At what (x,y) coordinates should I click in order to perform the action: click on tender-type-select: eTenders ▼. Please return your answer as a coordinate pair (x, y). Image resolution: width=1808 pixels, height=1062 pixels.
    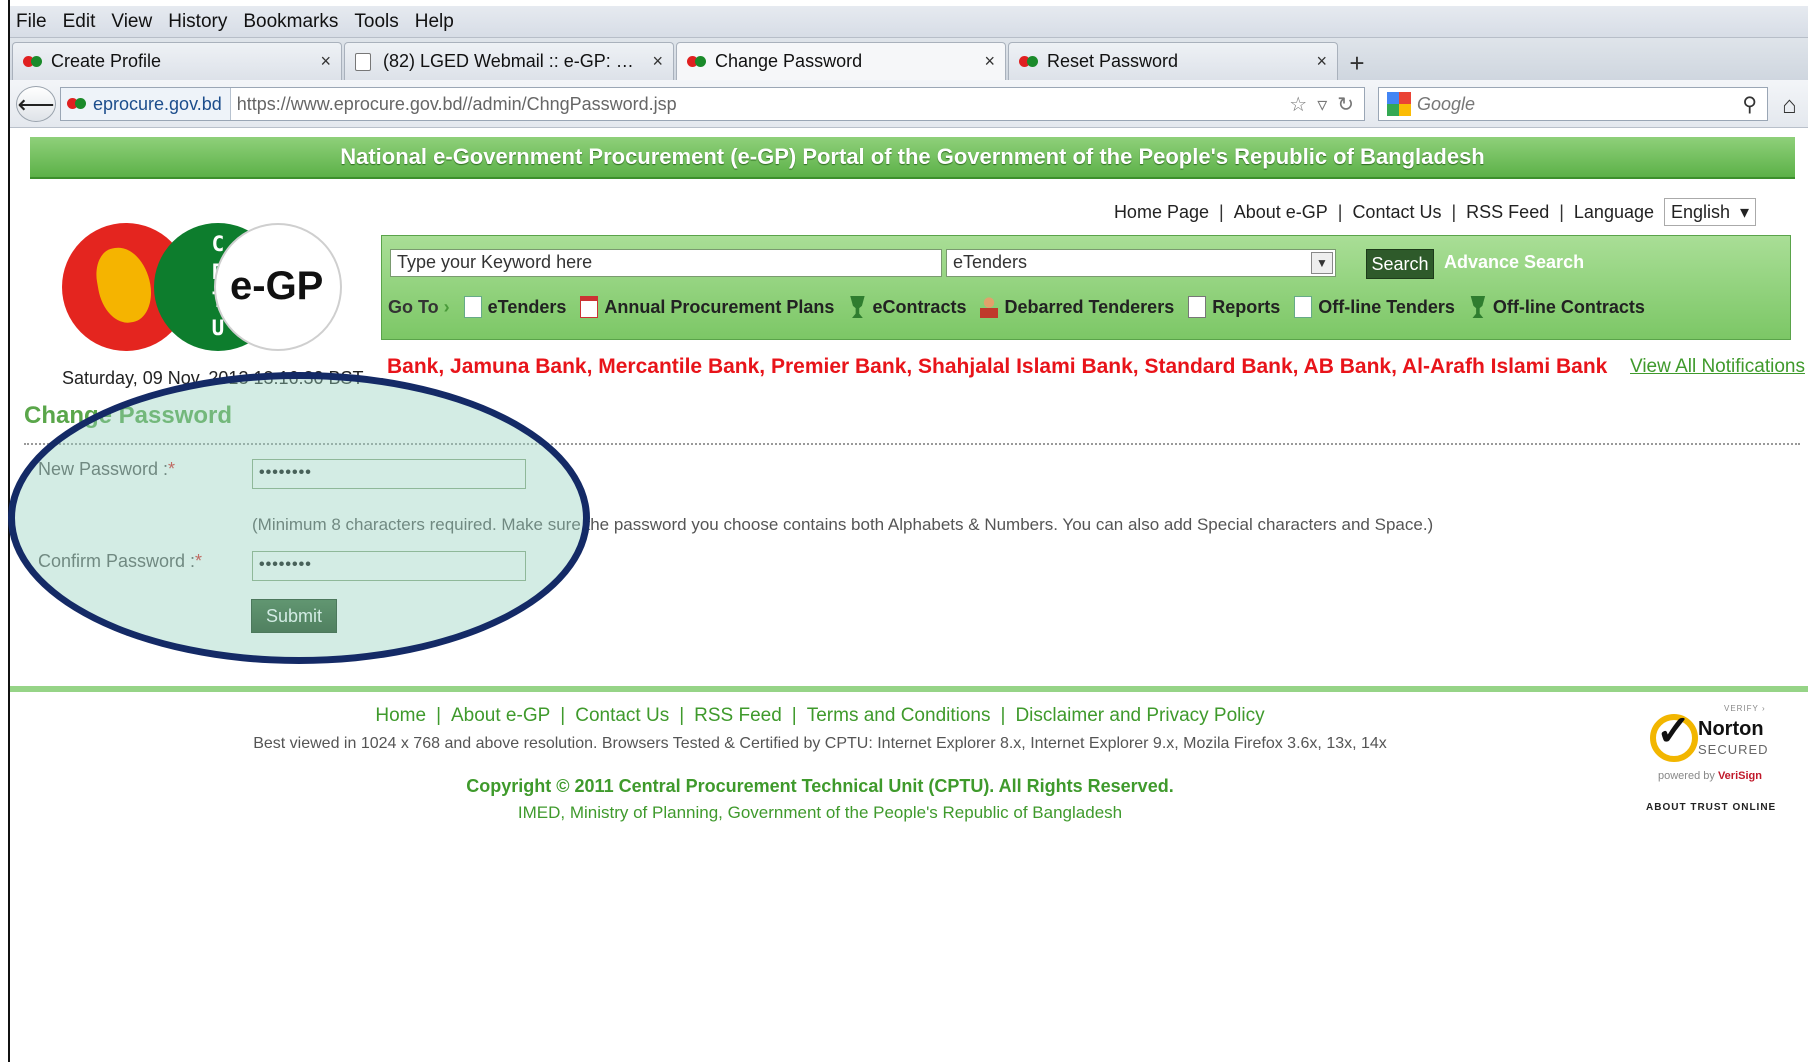
    Looking at the image, I should click on (1141, 263).